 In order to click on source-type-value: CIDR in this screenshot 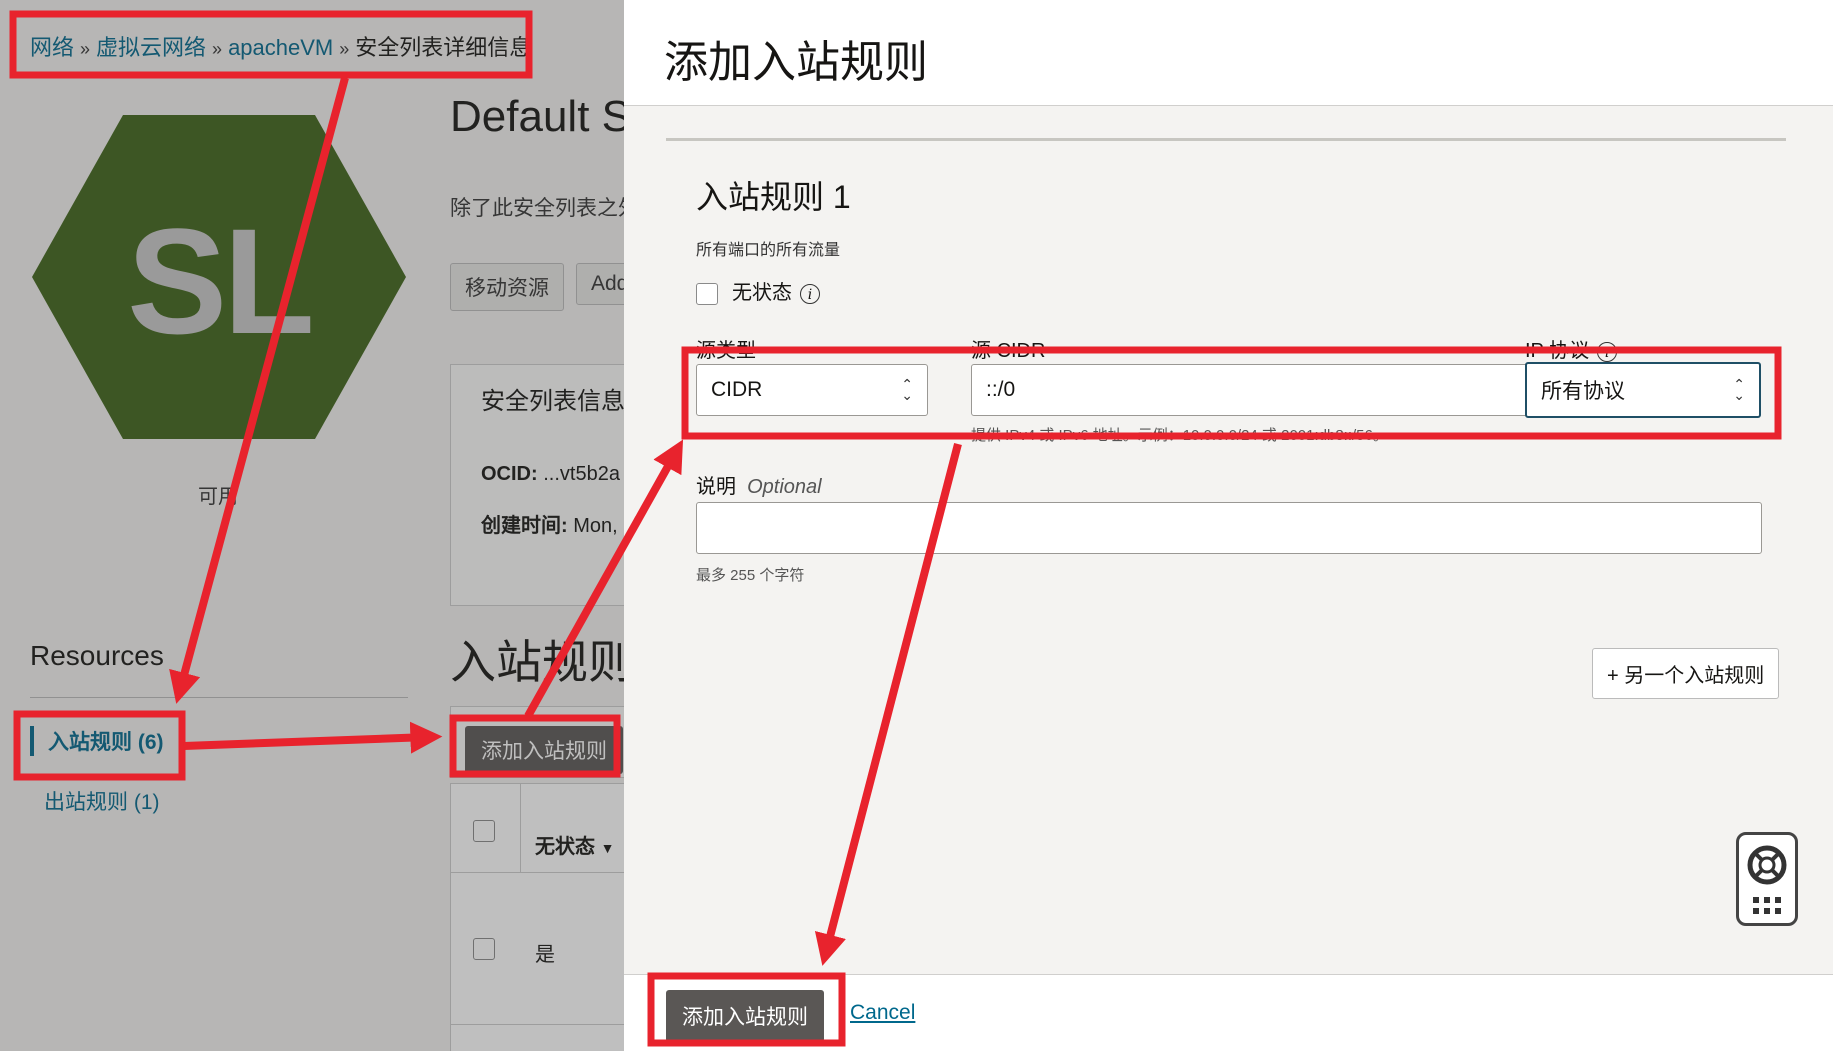, I will do `click(737, 389)`.